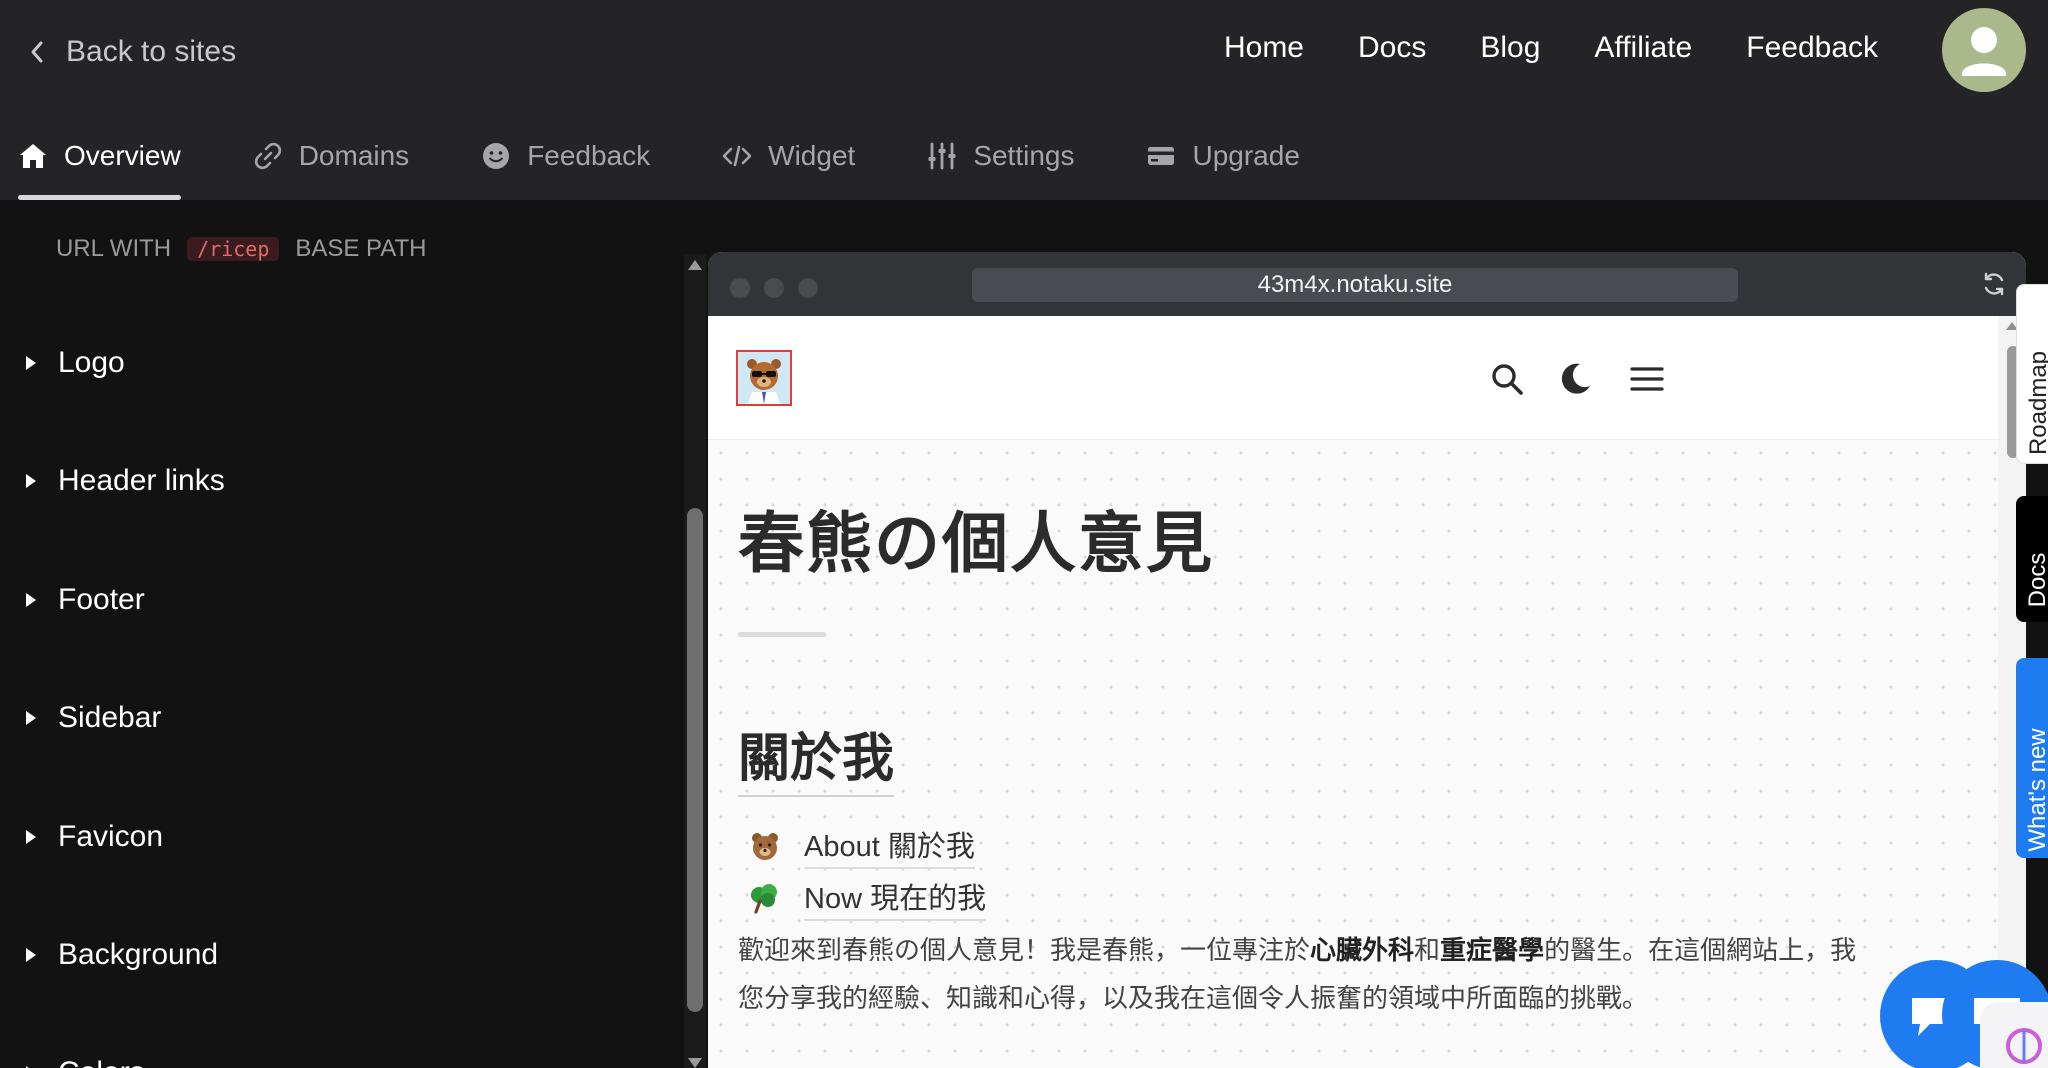  I want to click on settings-scrollbar, so click(695, 661).